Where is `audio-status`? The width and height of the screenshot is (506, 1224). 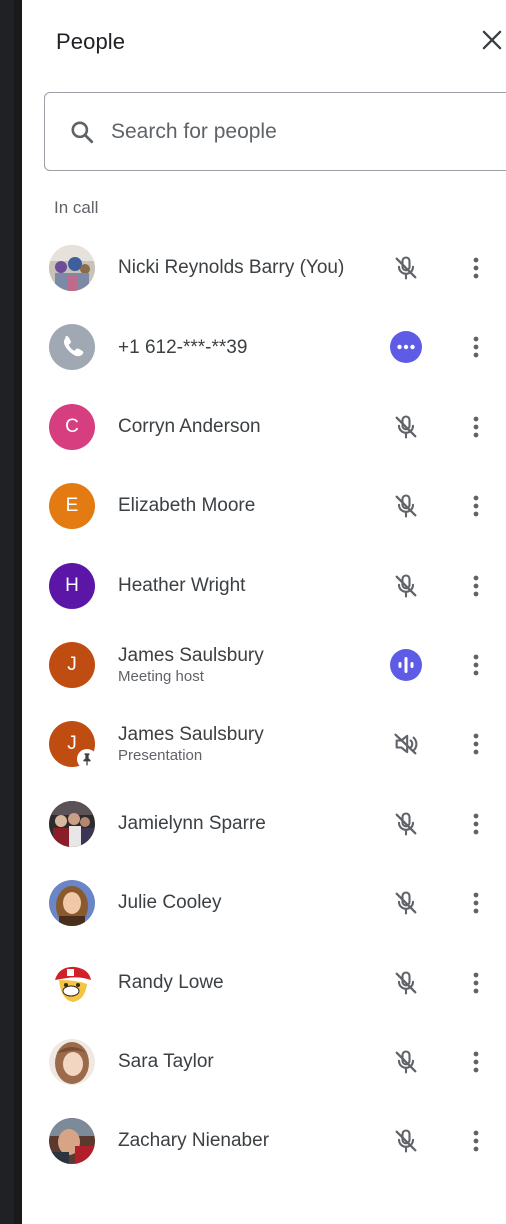
audio-status is located at coordinates (406, 744).